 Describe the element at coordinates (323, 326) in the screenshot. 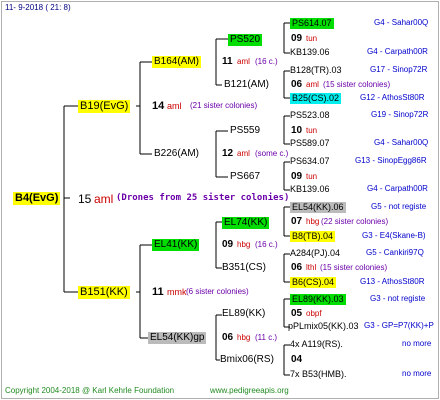

I see `gen4-queen: pPLmix05(KK).03` at that location.